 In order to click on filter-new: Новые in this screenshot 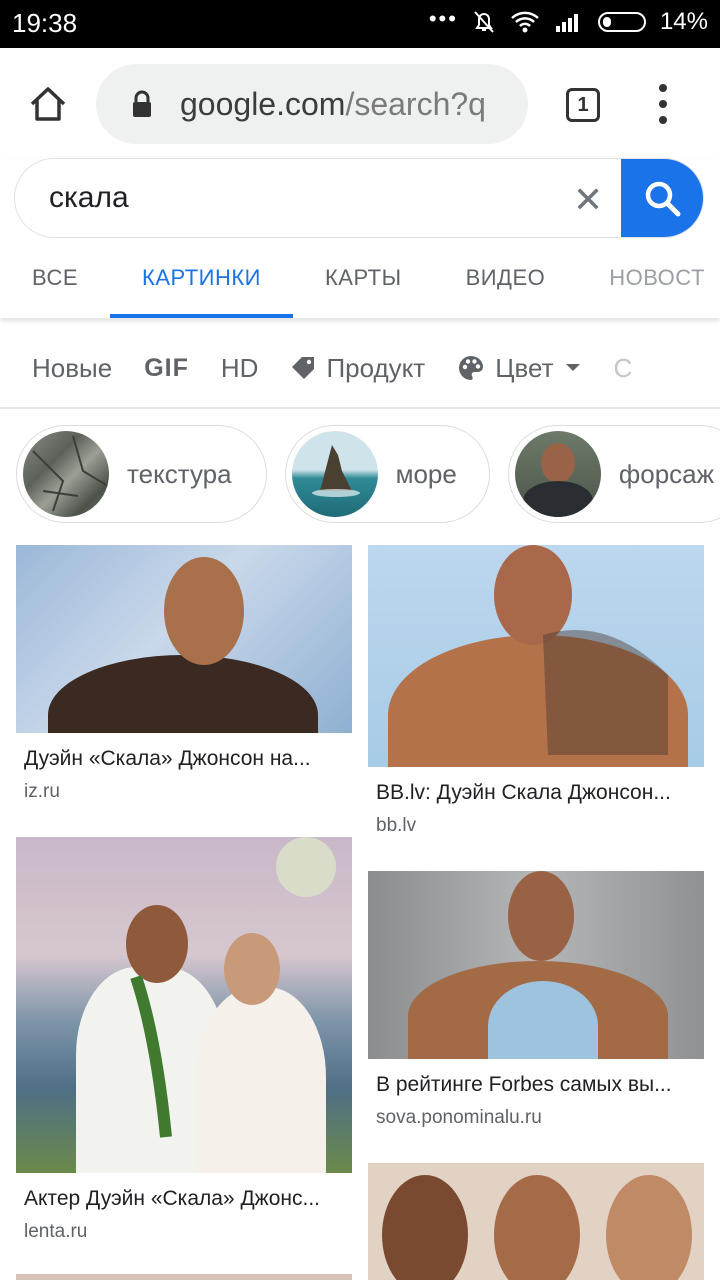, I will do `click(72, 368)`.